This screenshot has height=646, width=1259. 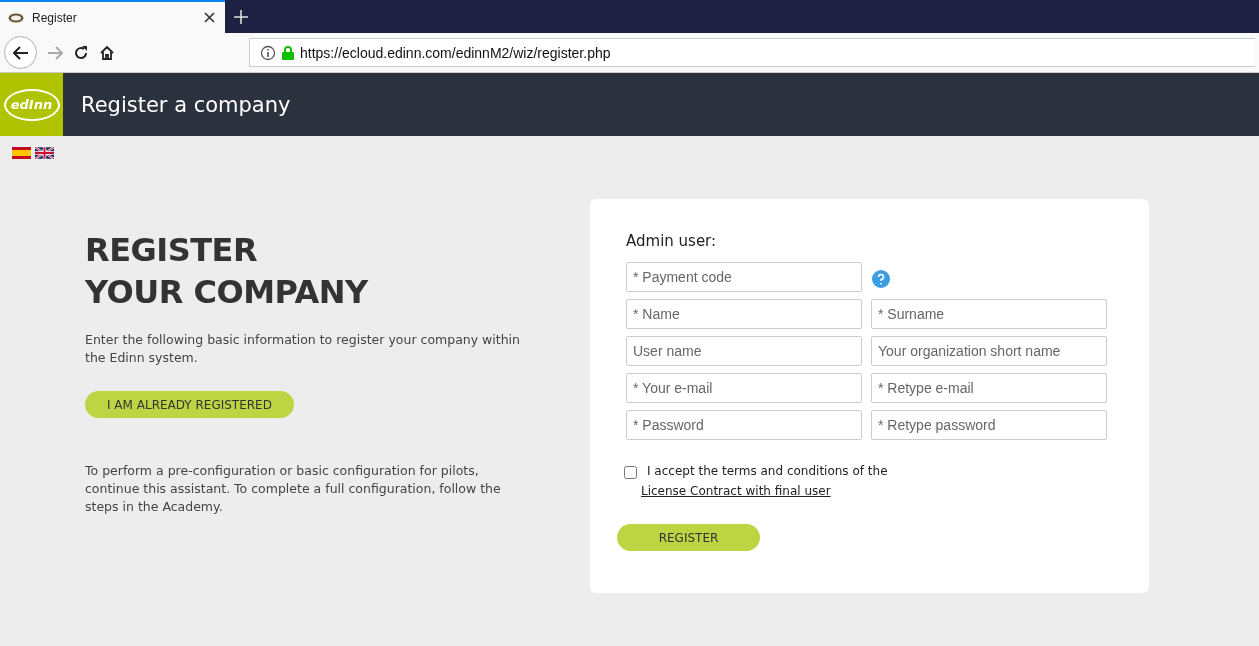 I want to click on uk-flag-icon, so click(x=44, y=153).